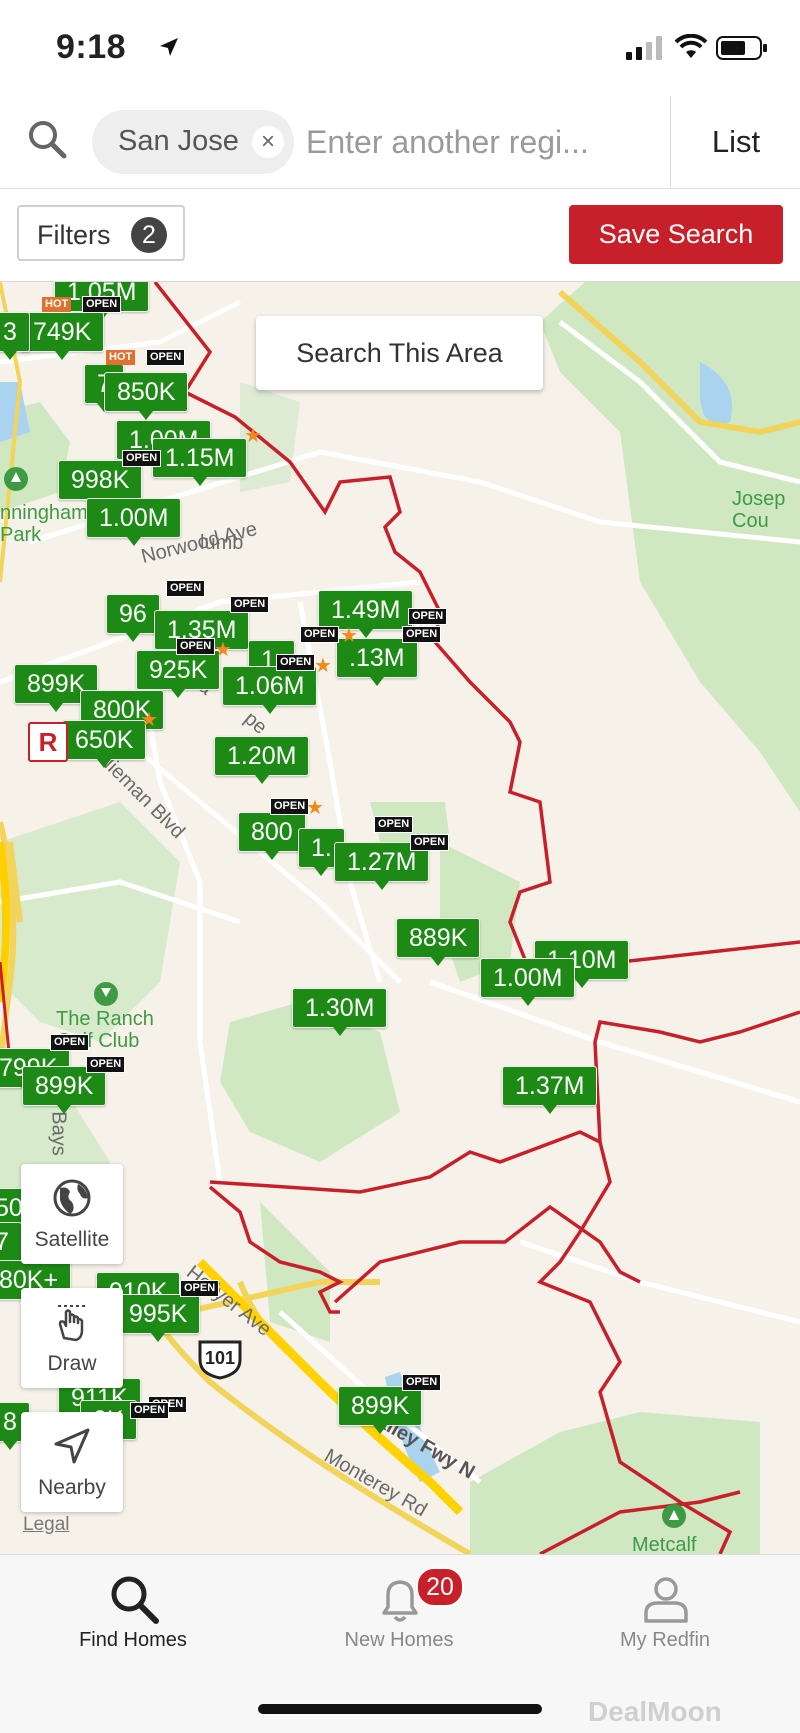  I want to click on price-marker: 899K, so click(380, 1410).